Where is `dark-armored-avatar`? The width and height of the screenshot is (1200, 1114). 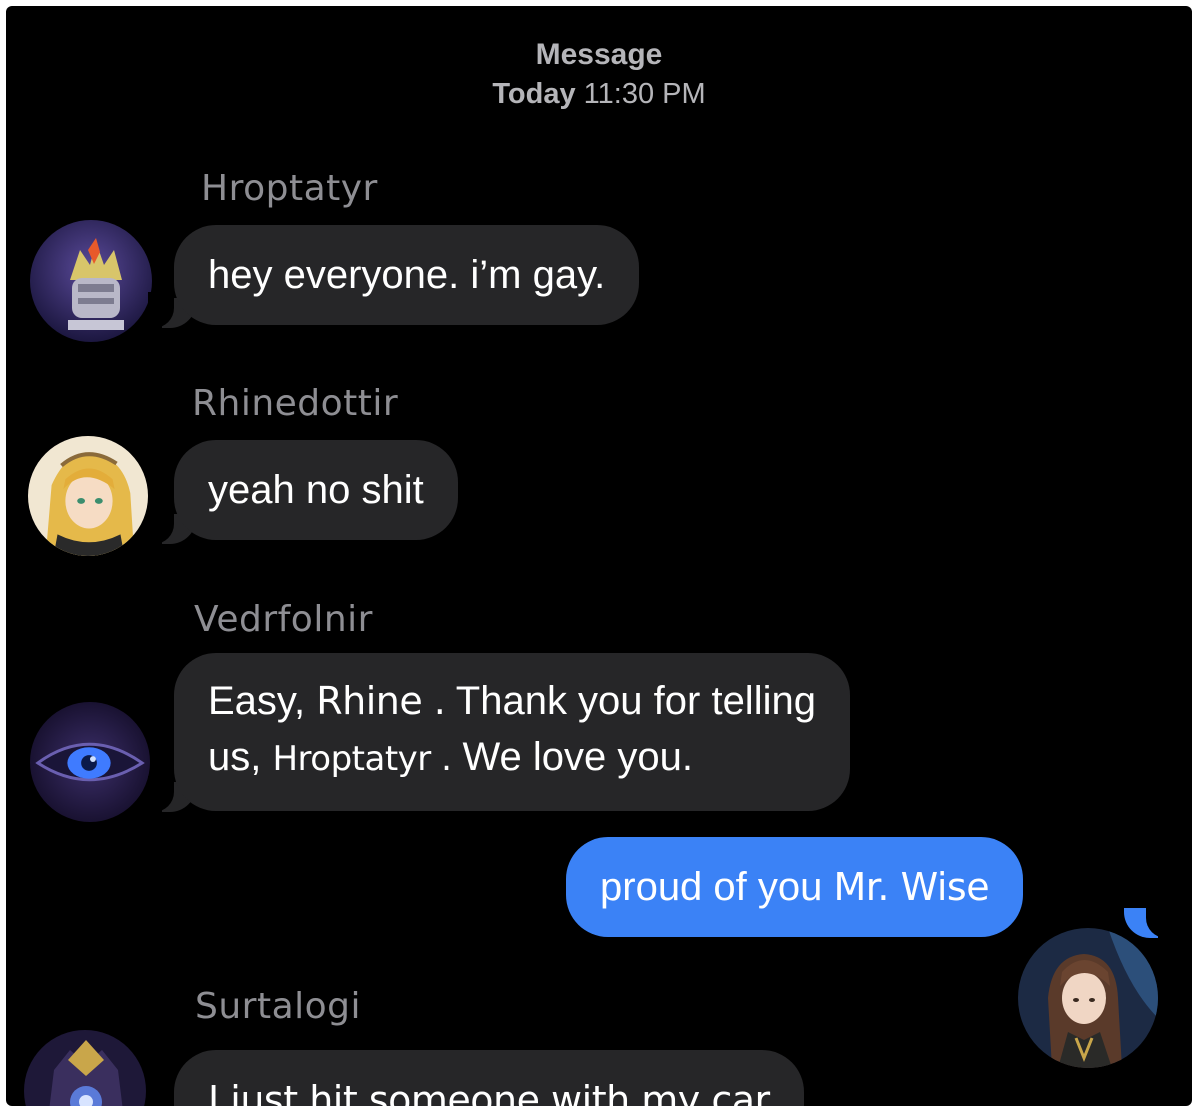
dark-armored-avatar is located at coordinates (85, 1068).